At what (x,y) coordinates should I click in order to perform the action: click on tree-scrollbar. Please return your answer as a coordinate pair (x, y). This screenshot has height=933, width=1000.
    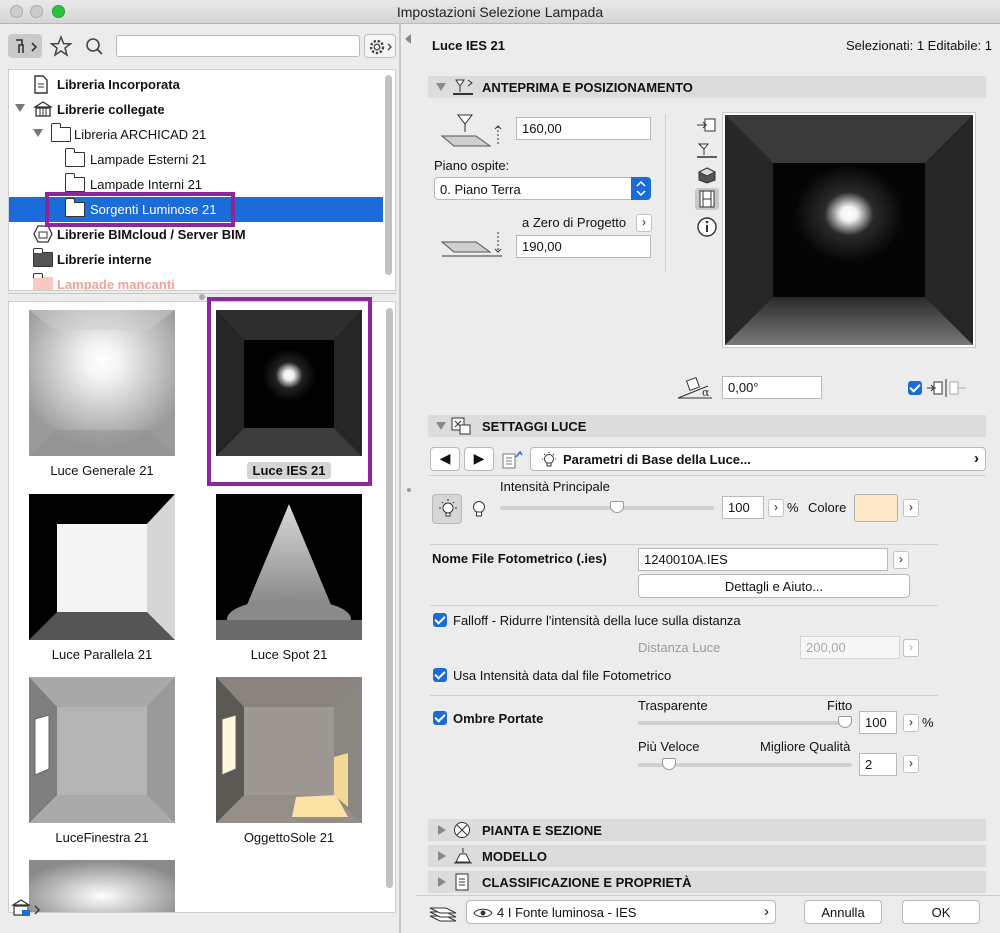
    Looking at the image, I should click on (388, 180).